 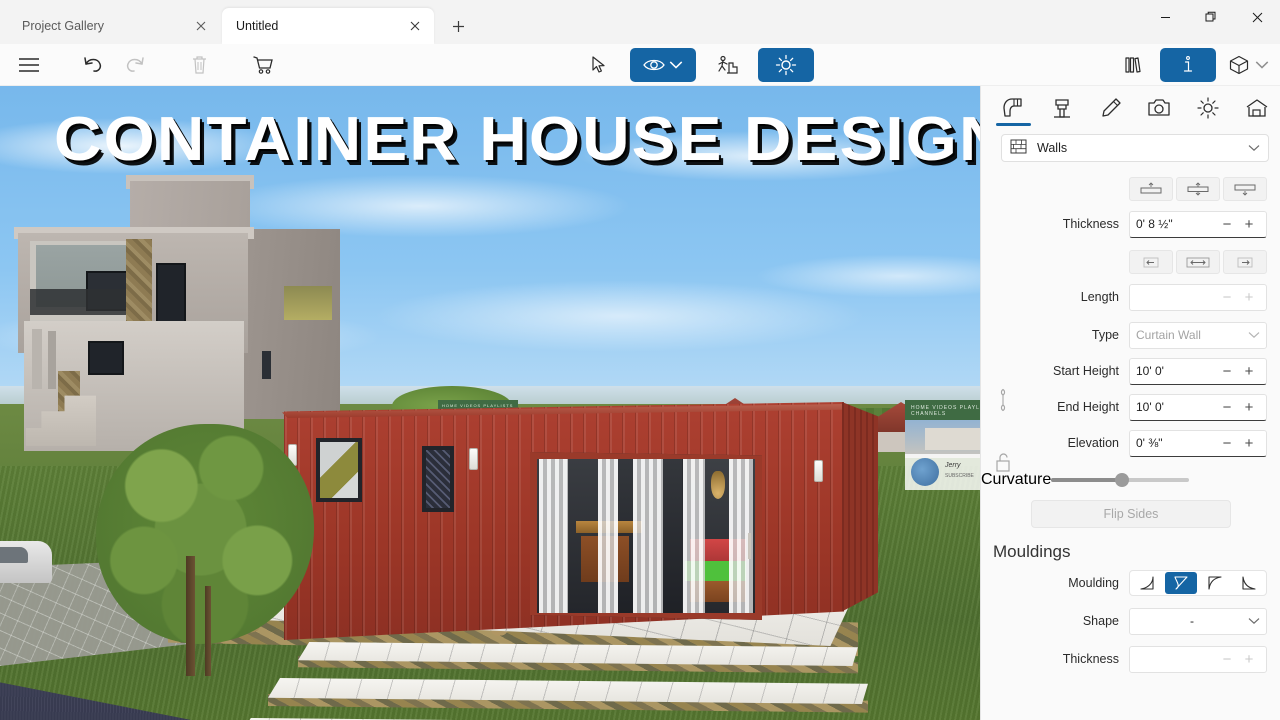 What do you see at coordinates (1198, 407) in the screenshot?
I see `end-height-input: 10' 0' − +` at bounding box center [1198, 407].